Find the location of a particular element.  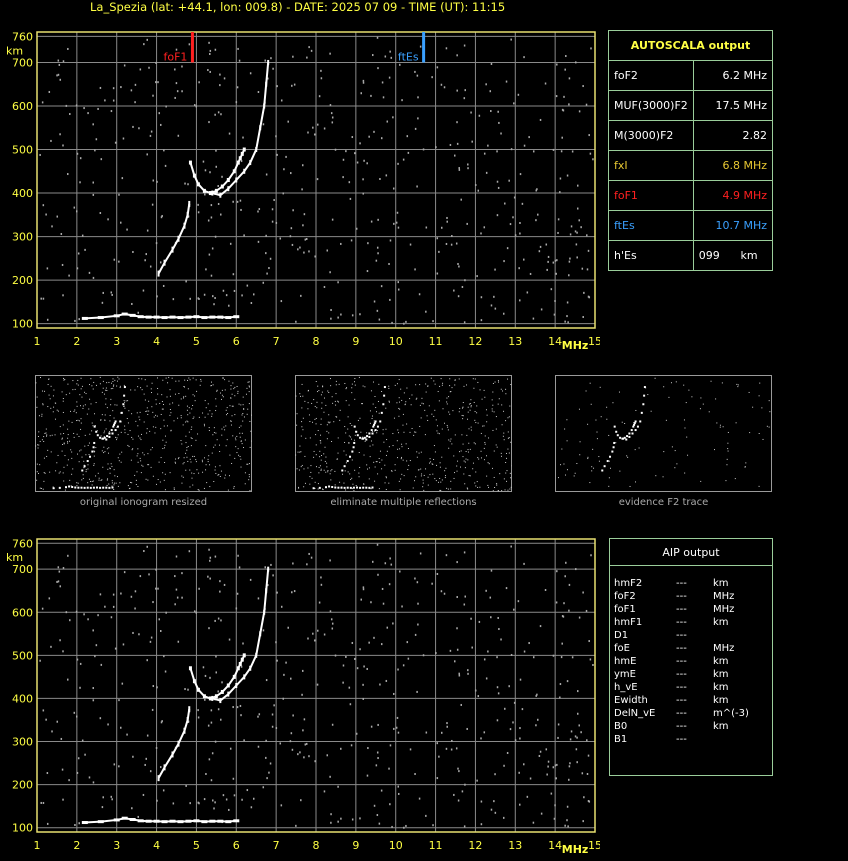

autoscala-param-value: 4.9 MHz is located at coordinates (733, 195).